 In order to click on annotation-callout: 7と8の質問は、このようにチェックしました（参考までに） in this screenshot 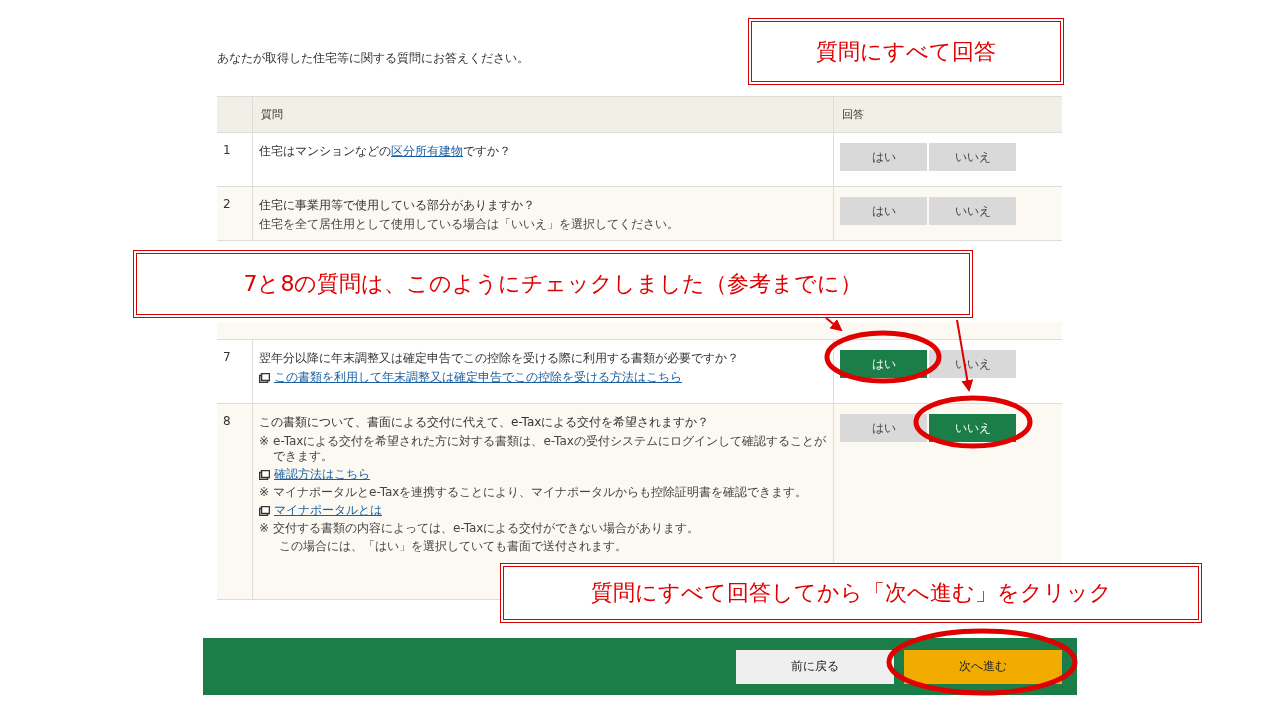, I will do `click(553, 284)`.